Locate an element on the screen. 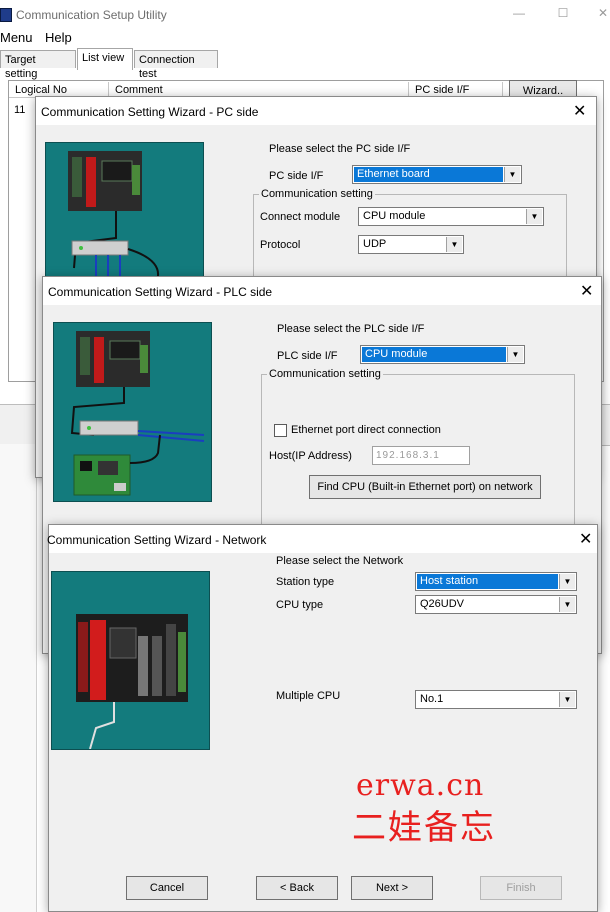 Image resolution: width=610 pixels, height=912 pixels. plc-side-if-value: CPU module is located at coordinates (434, 354).